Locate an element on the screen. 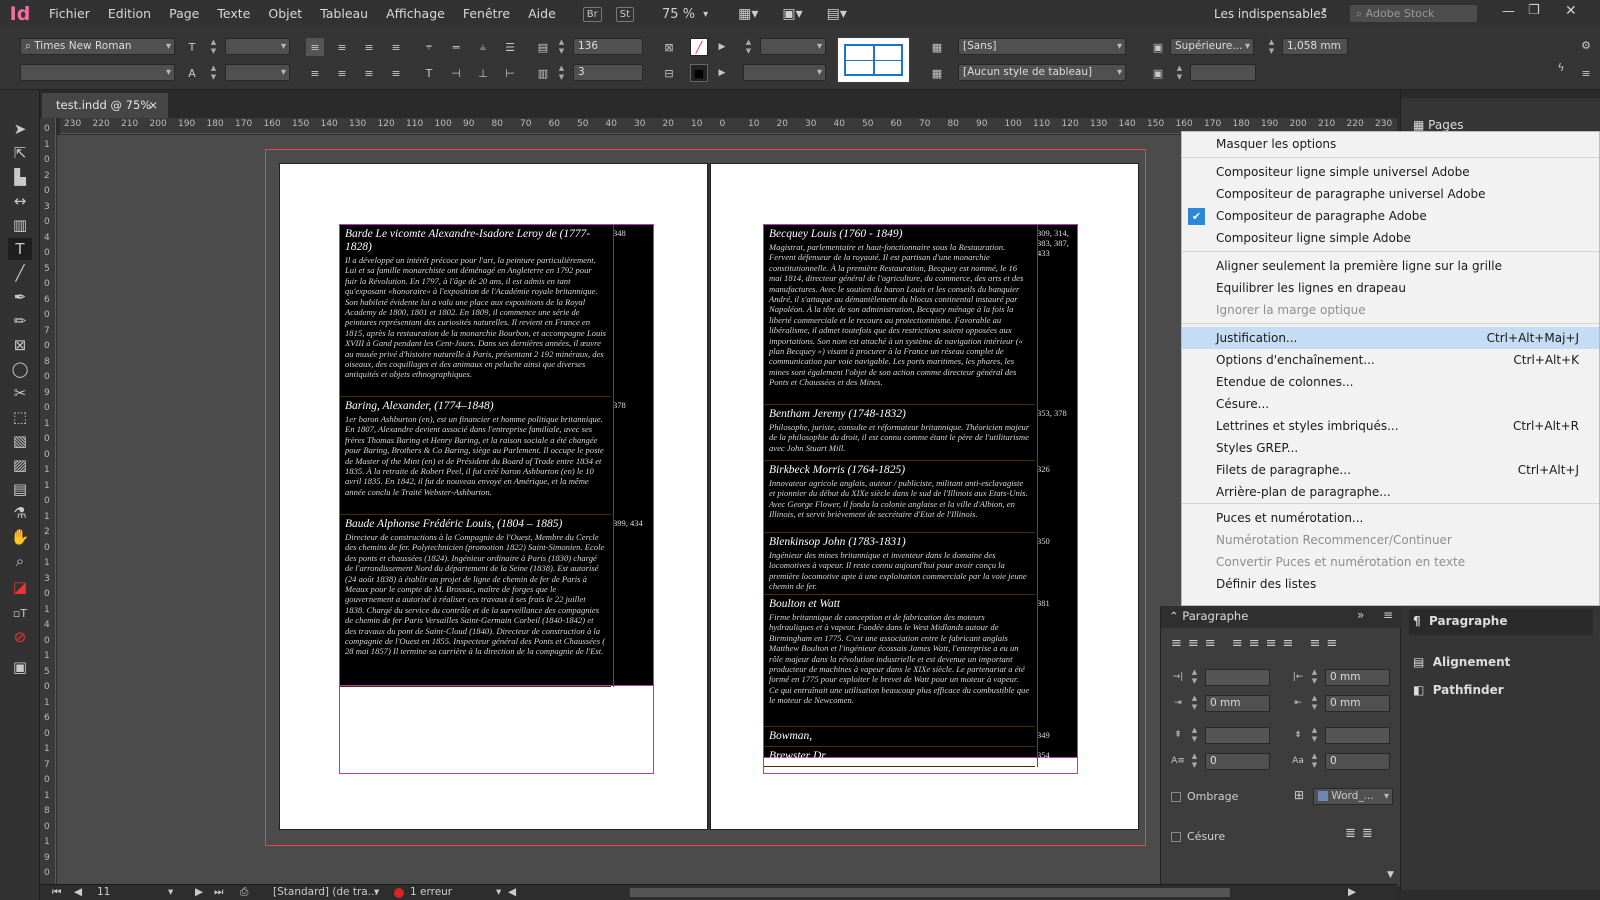 This screenshot has width=1600, height=900. first-line-indent-field: 0 mm is located at coordinates (1237, 703).